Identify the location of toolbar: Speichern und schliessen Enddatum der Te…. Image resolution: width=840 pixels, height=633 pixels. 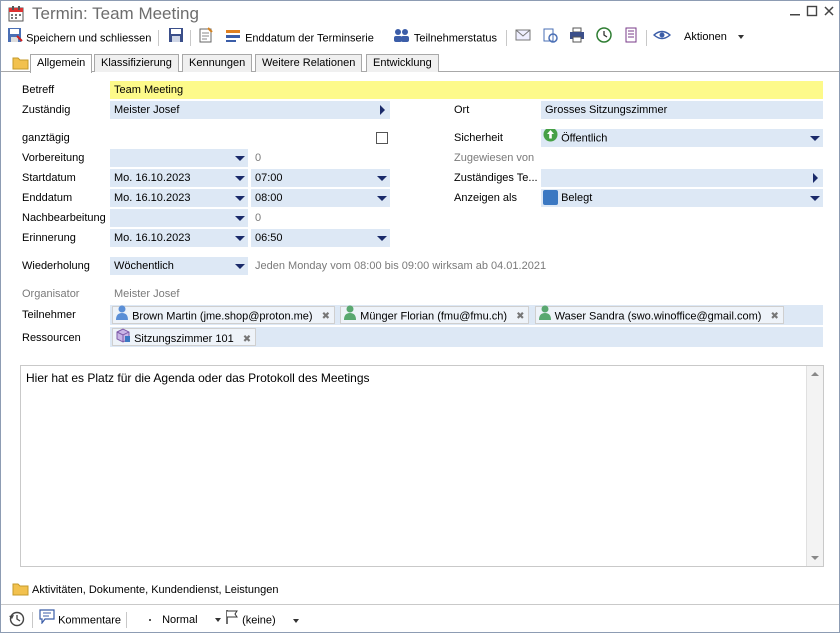
(420, 38).